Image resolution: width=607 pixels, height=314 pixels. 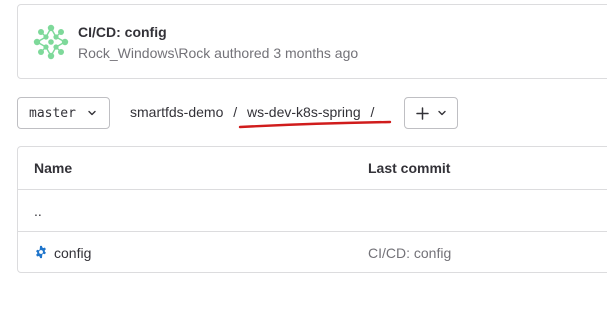 What do you see at coordinates (312, 168) in the screenshot?
I see `table-header-row: Name Last commit` at bounding box center [312, 168].